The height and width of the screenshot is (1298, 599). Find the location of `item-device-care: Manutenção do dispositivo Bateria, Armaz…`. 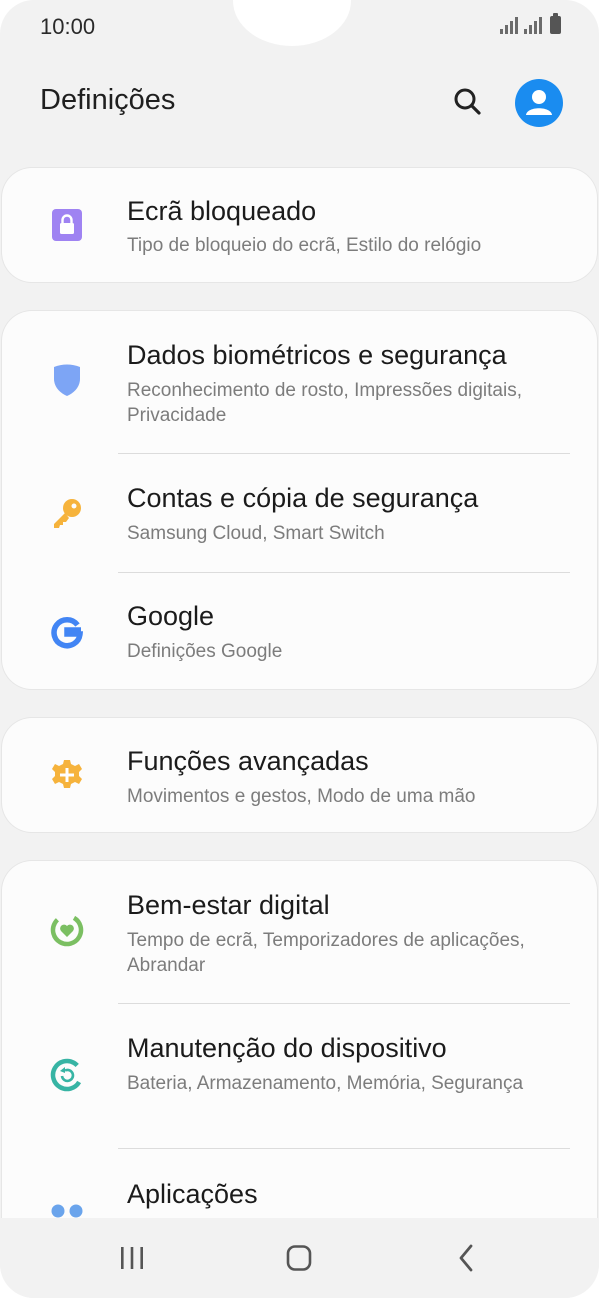

item-device-care: Manutenção do dispositivo Bateria, Armaz… is located at coordinates (299, 1076).